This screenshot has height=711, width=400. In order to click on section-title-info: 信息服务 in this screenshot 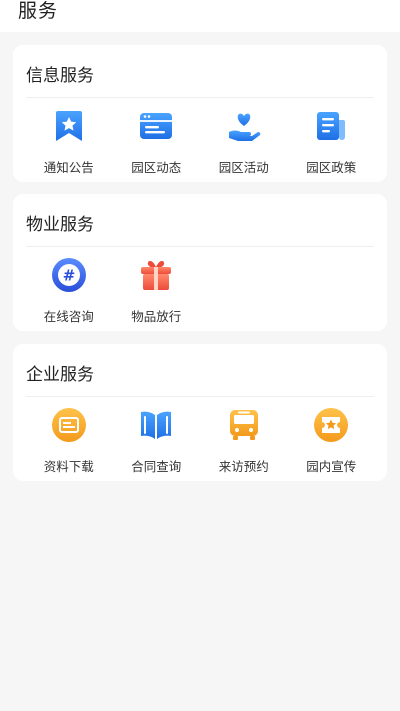, I will do `click(60, 76)`.